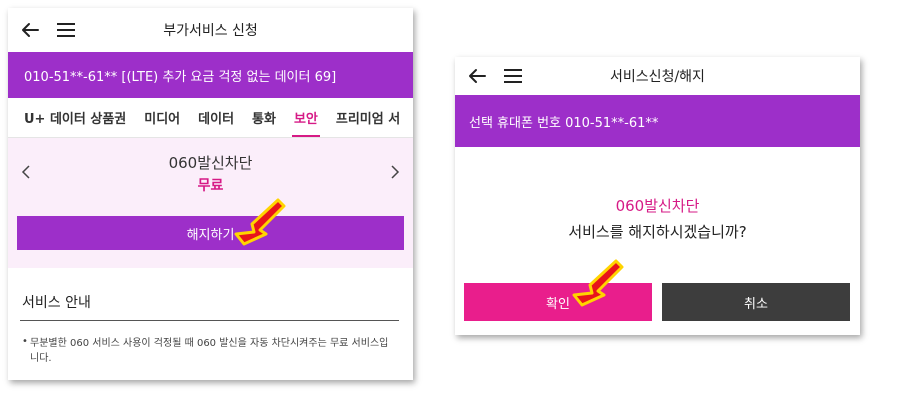 Image resolution: width=897 pixels, height=400 pixels. Describe the element at coordinates (209, 320) in the screenshot. I see `divider` at that location.